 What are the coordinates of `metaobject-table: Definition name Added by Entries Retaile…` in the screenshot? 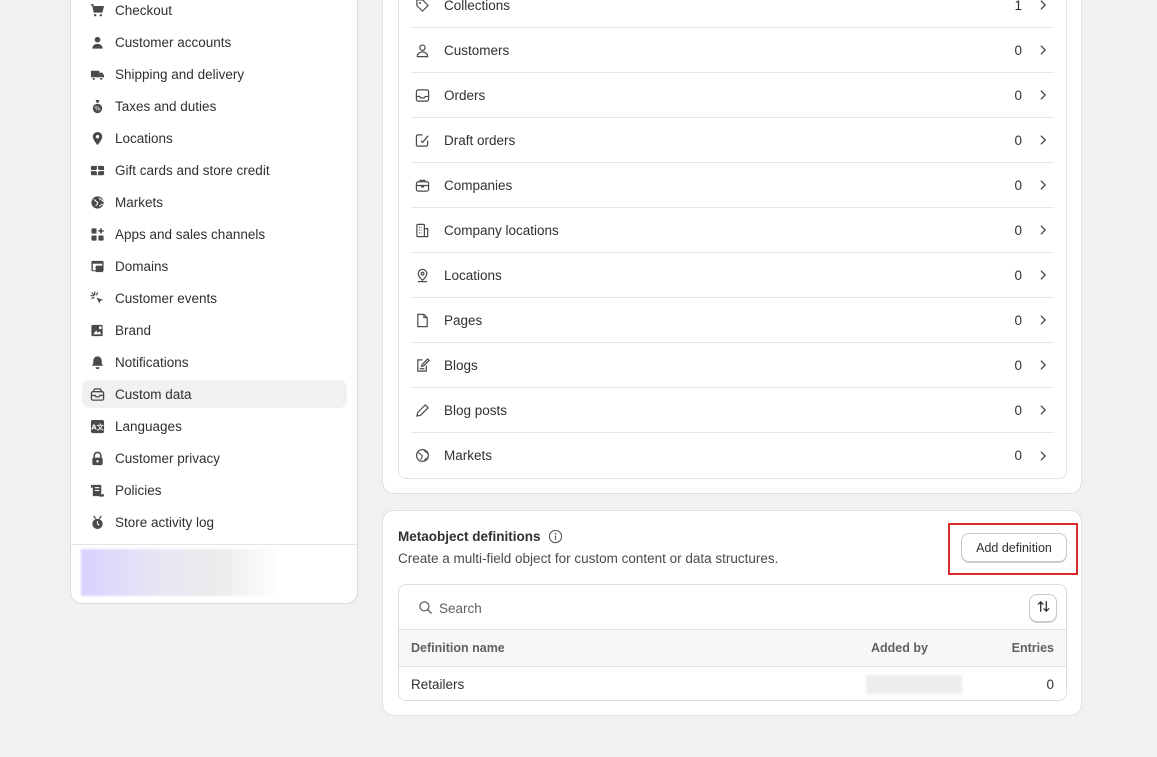 It's located at (732, 642).